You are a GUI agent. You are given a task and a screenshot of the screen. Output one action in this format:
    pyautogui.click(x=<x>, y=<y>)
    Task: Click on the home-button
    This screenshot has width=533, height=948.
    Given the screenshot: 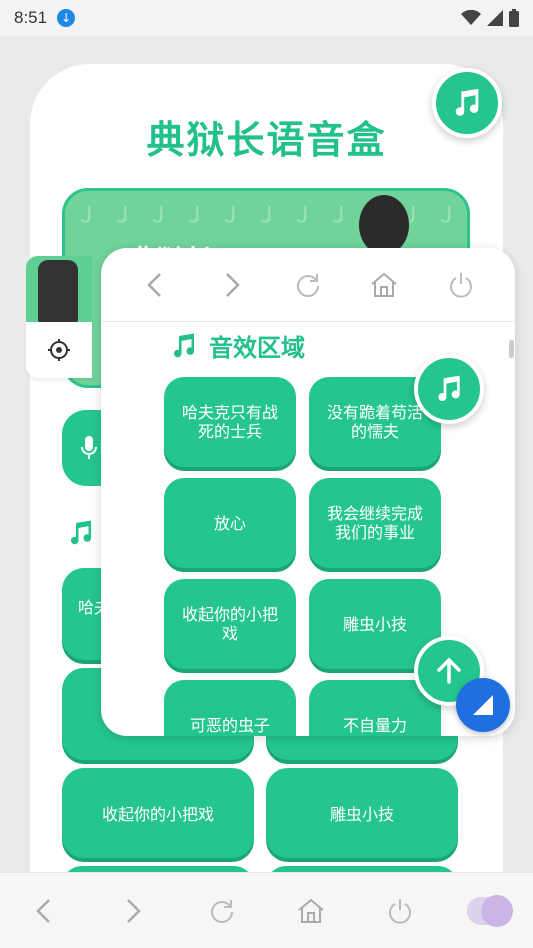 What is the action you would take?
    pyautogui.click(x=384, y=285)
    